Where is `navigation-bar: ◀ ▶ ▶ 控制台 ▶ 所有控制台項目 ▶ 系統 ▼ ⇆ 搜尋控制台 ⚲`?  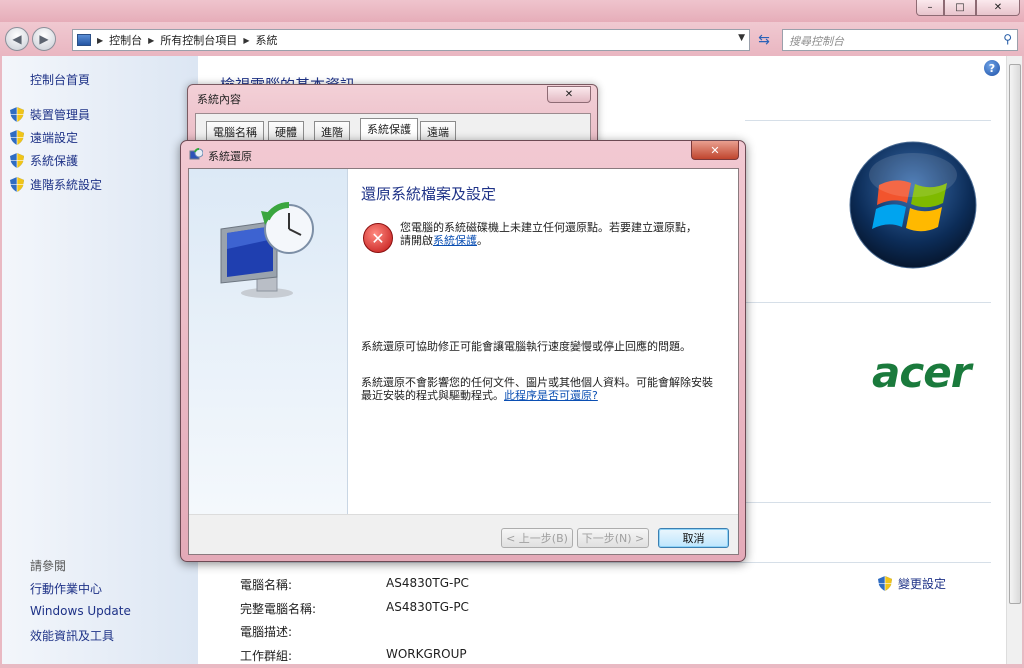 navigation-bar: ◀ ▶ ▶ 控制台 ▶ 所有控制台項目 ▶ 系統 ▼ ⇆ 搜尋控制台 ⚲ is located at coordinates (512, 39).